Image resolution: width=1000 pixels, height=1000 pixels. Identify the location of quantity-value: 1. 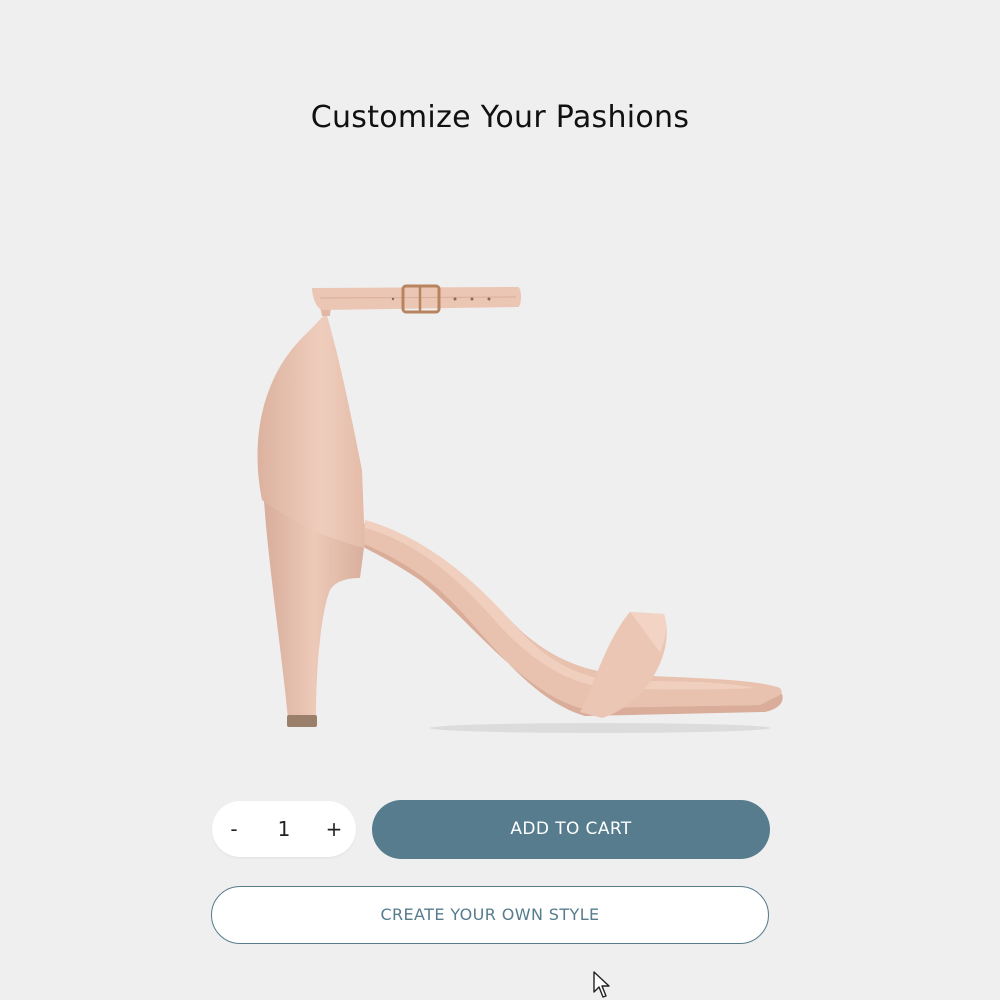
(284, 829).